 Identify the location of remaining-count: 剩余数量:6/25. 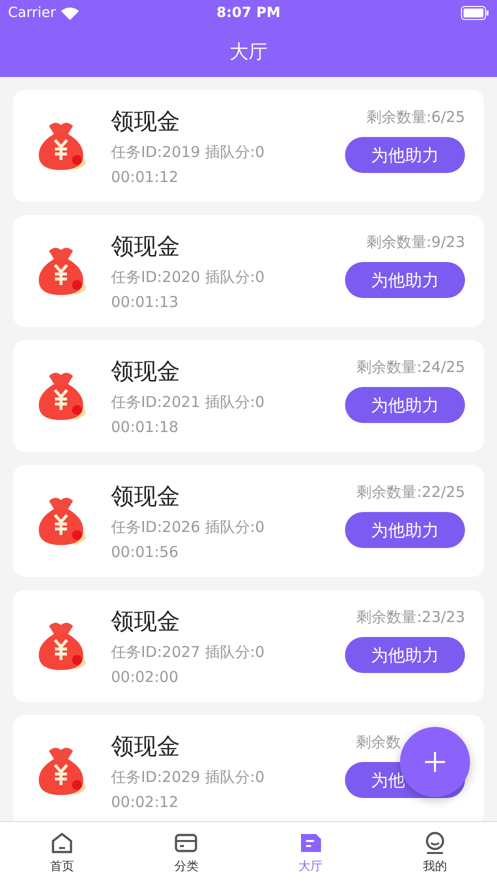
(415, 117).